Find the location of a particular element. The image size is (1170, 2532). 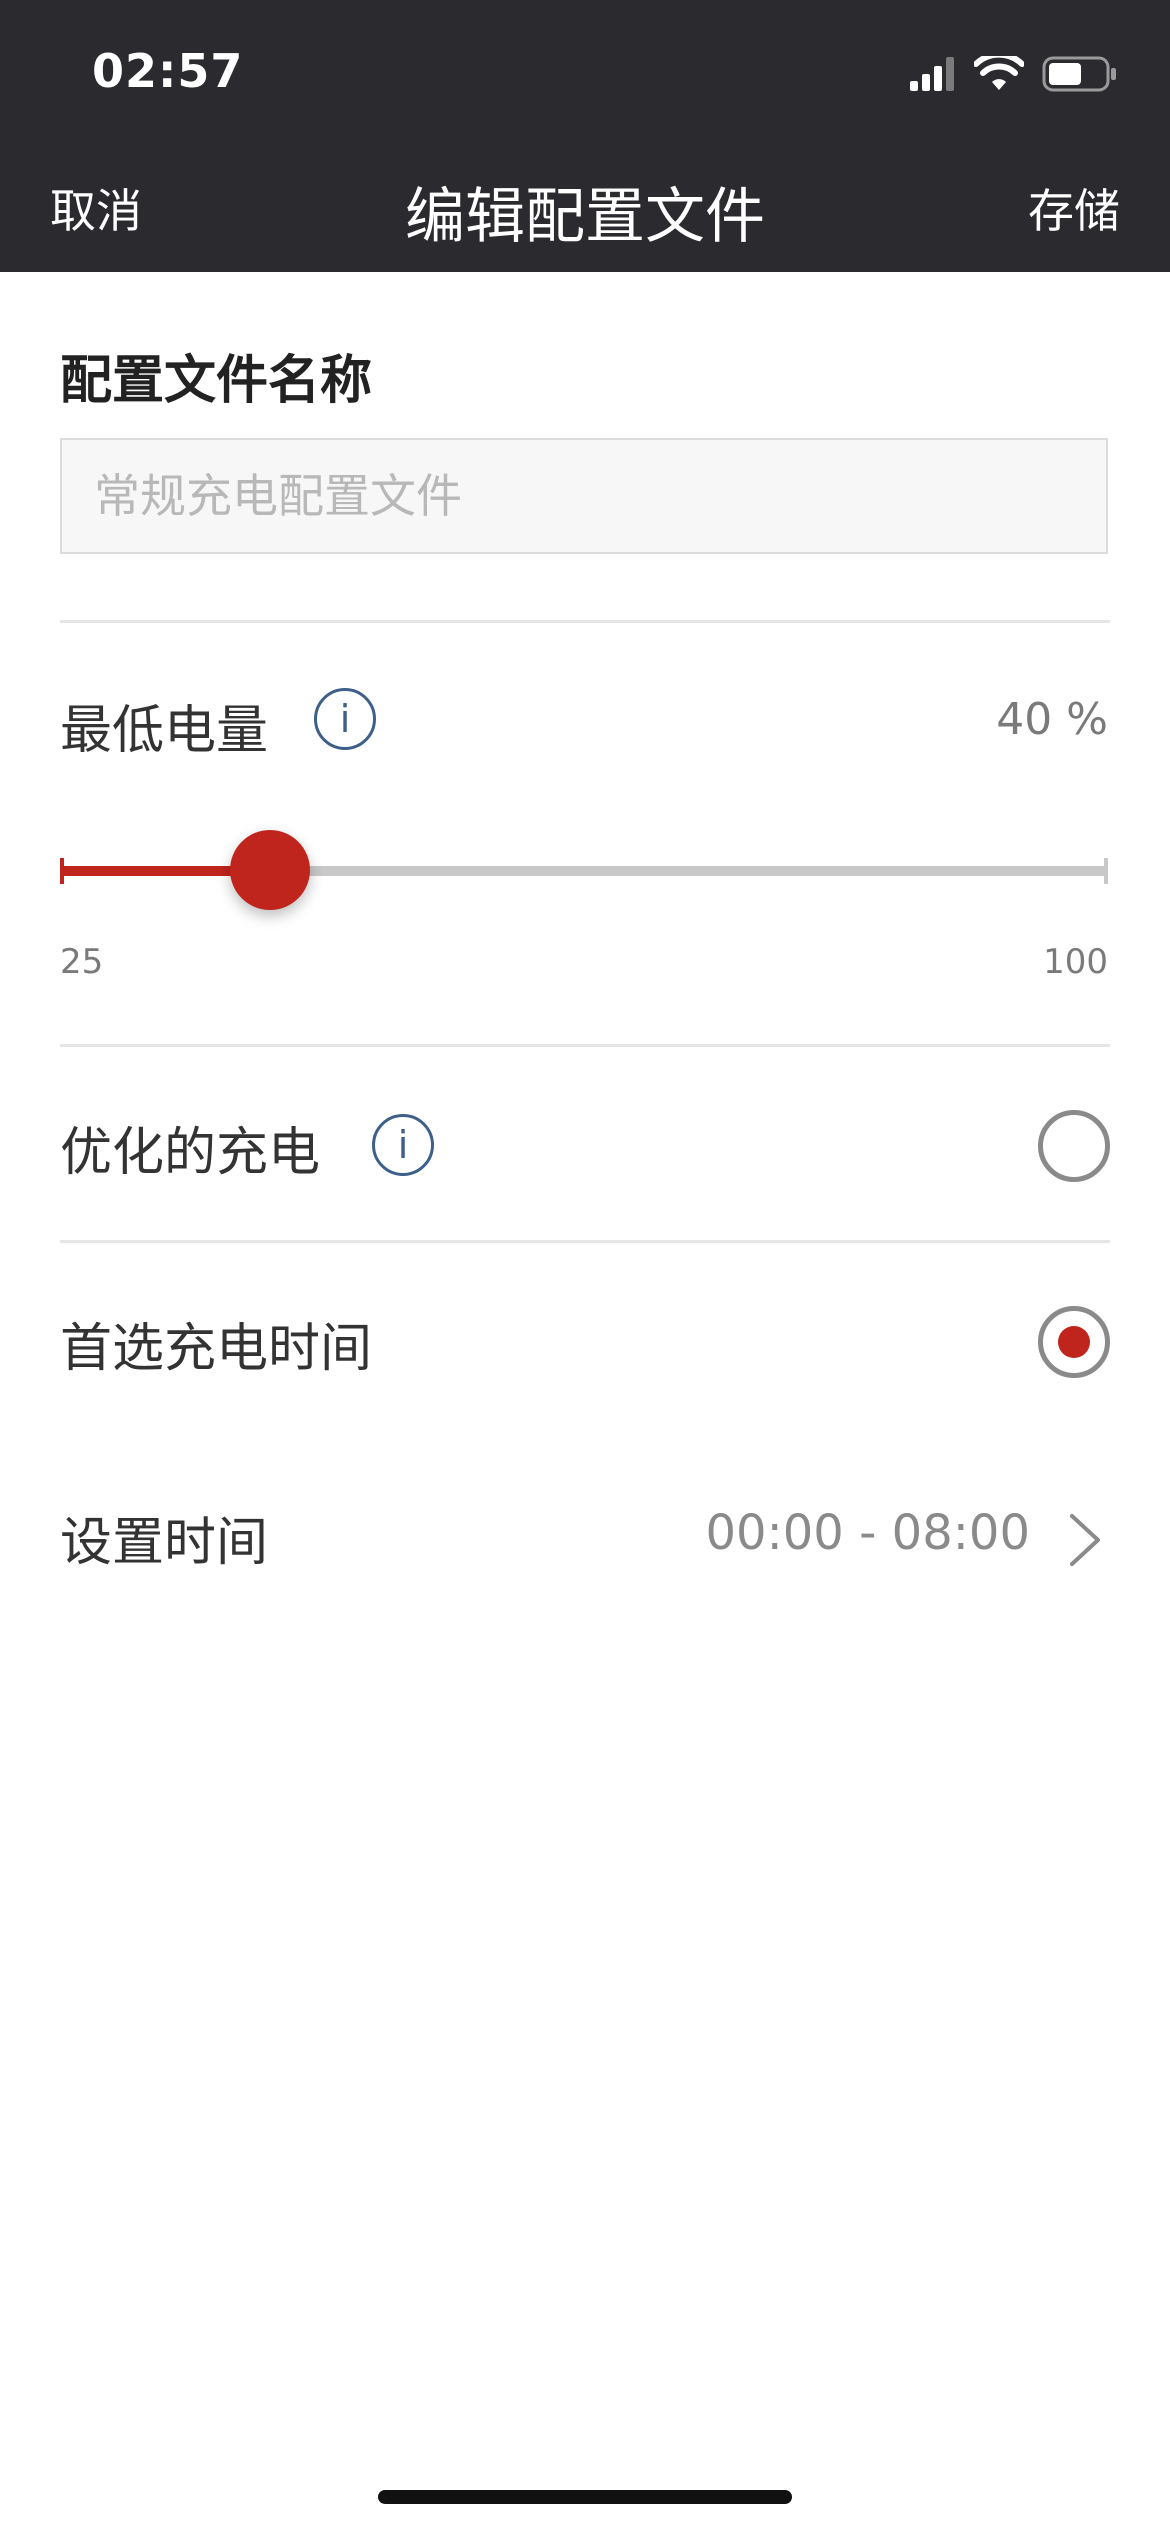

status-time: 02:57 is located at coordinates (168, 71).